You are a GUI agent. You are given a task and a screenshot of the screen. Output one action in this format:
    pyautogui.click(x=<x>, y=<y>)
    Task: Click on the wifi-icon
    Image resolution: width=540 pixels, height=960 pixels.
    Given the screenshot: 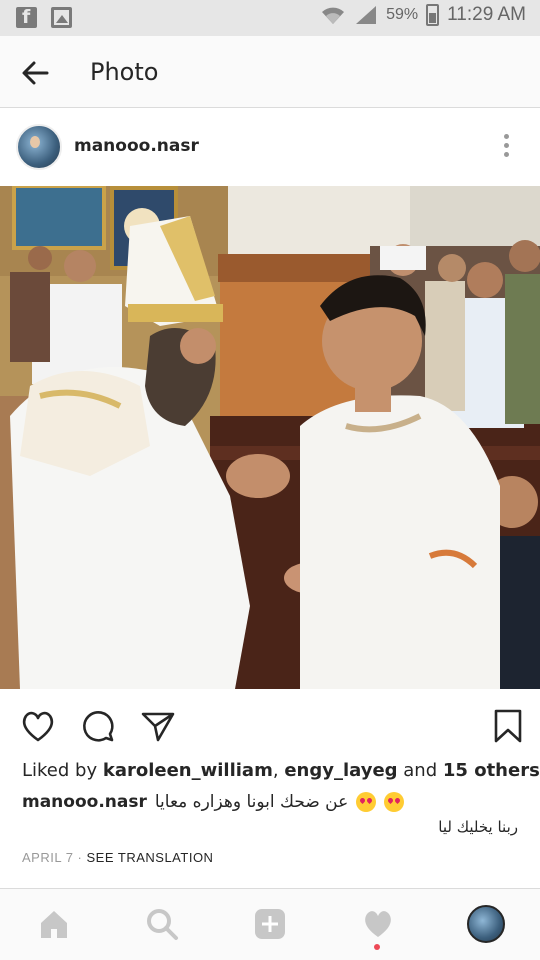 What is the action you would take?
    pyautogui.click(x=333, y=15)
    